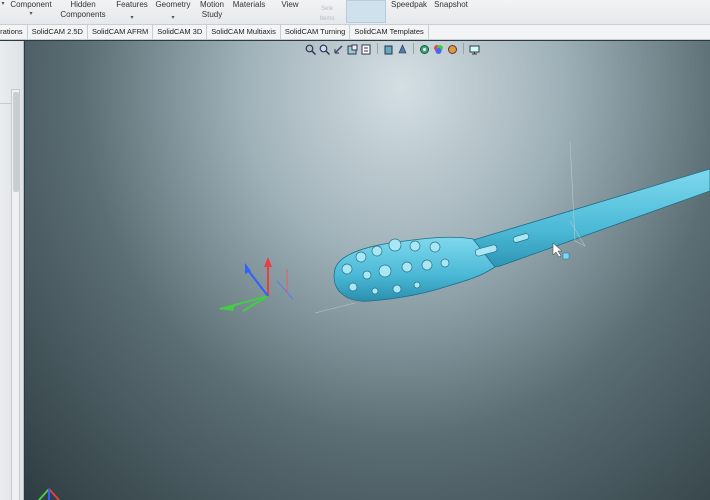 The height and width of the screenshot is (500, 710). I want to click on tab-solidcam-multiaxis: SolidCAM Multiaxis, so click(244, 32).